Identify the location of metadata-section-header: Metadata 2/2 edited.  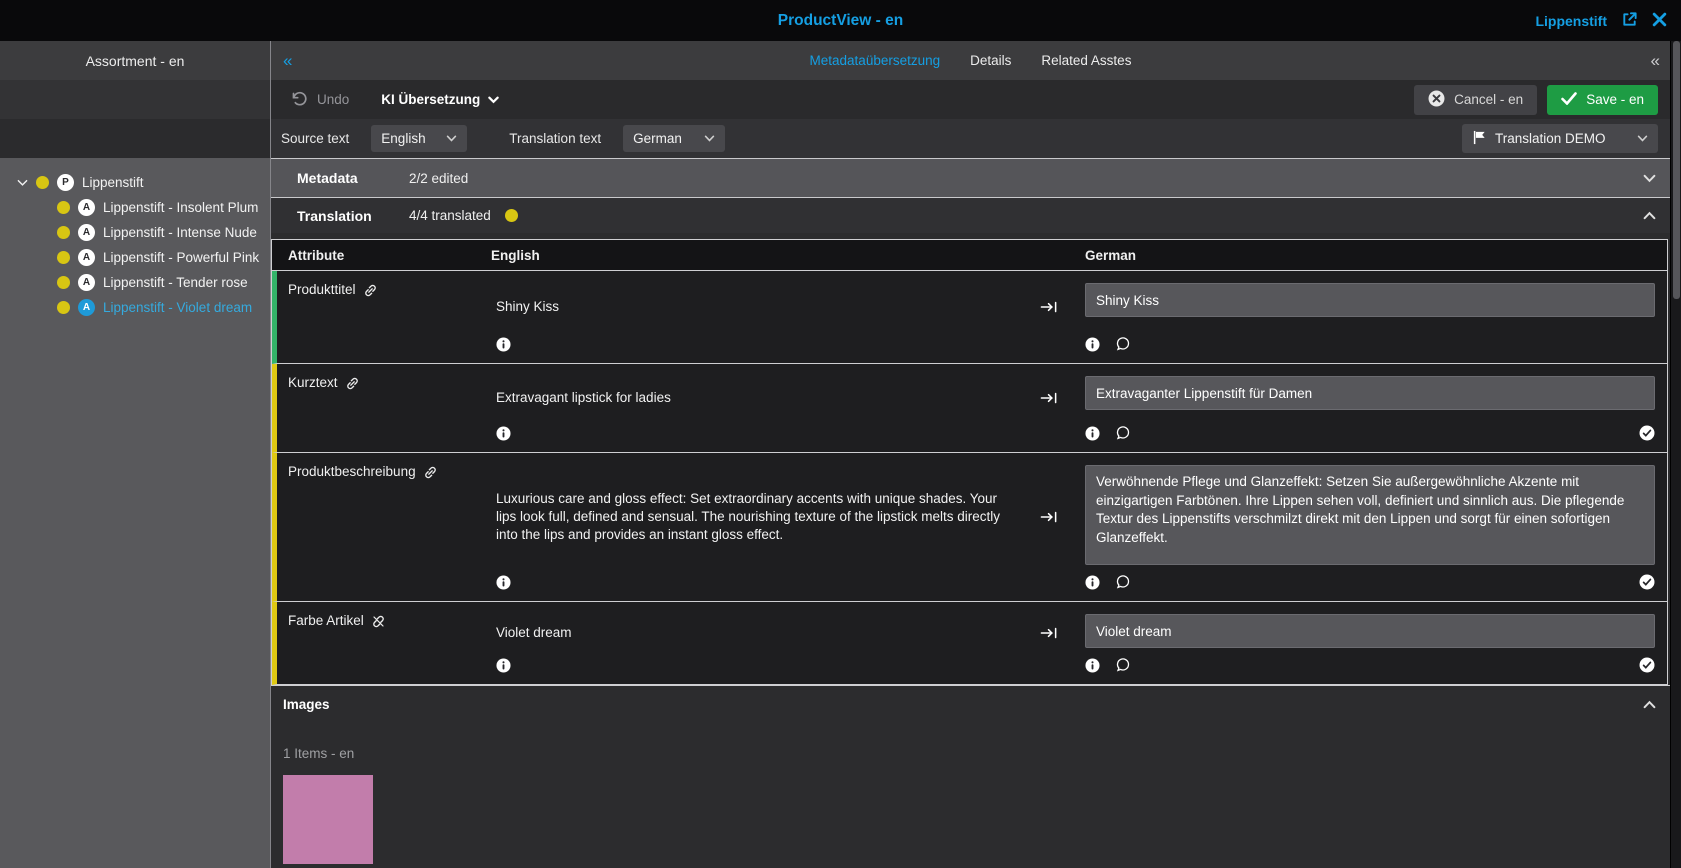
(970, 177).